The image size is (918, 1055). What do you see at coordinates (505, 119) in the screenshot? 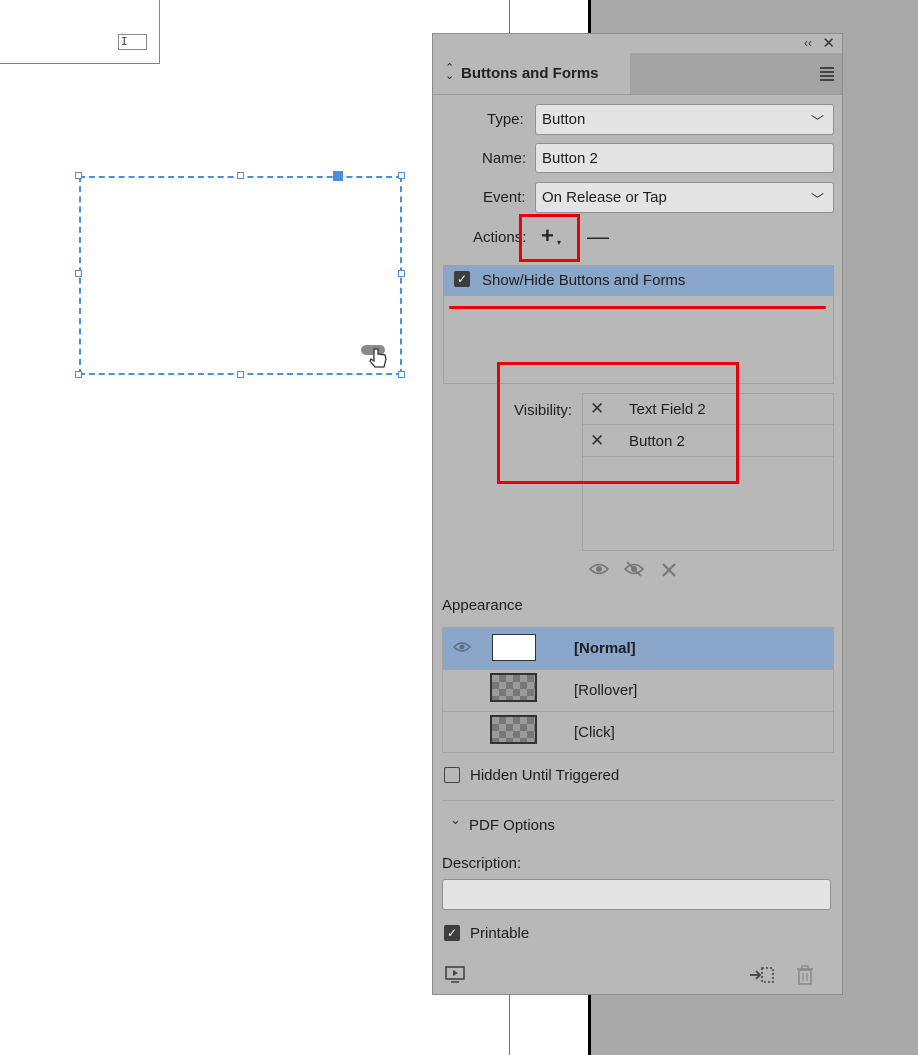
I see `type-label: Type:` at bounding box center [505, 119].